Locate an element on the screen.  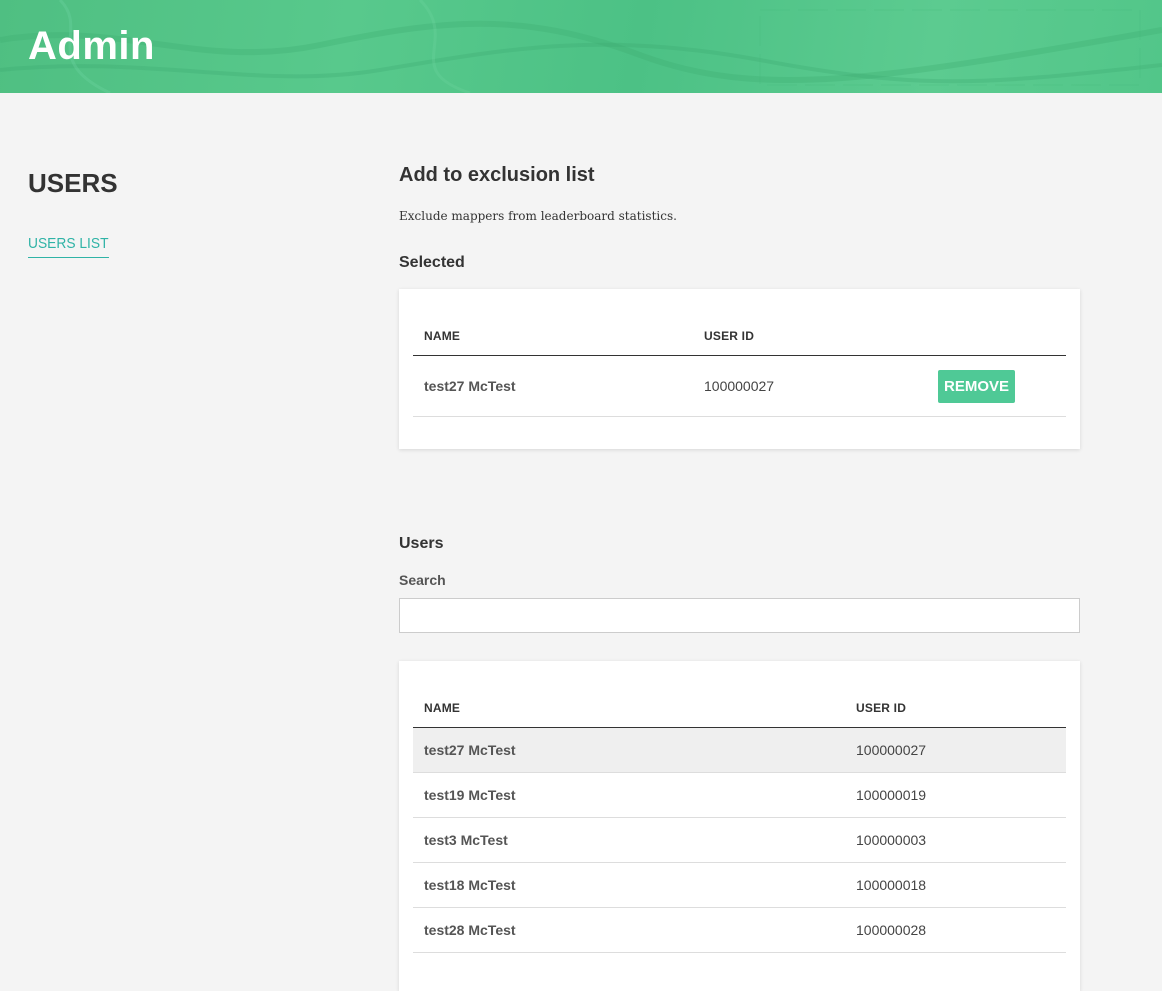
table-row: test19 McTest 100000019 is located at coordinates (739, 795).